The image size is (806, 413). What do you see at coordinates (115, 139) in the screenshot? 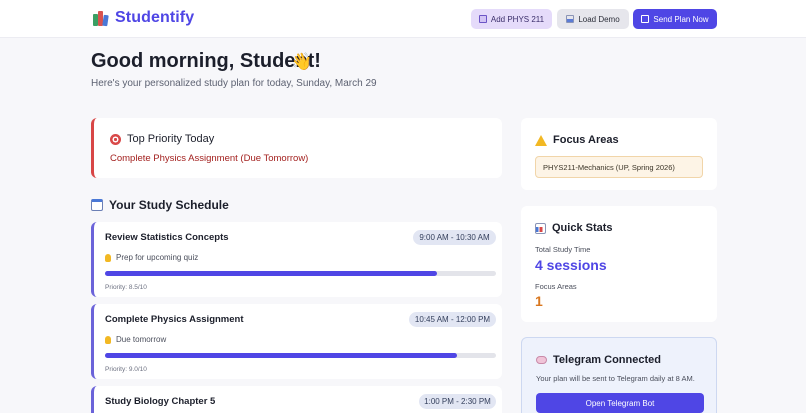
I see `target-icon` at bounding box center [115, 139].